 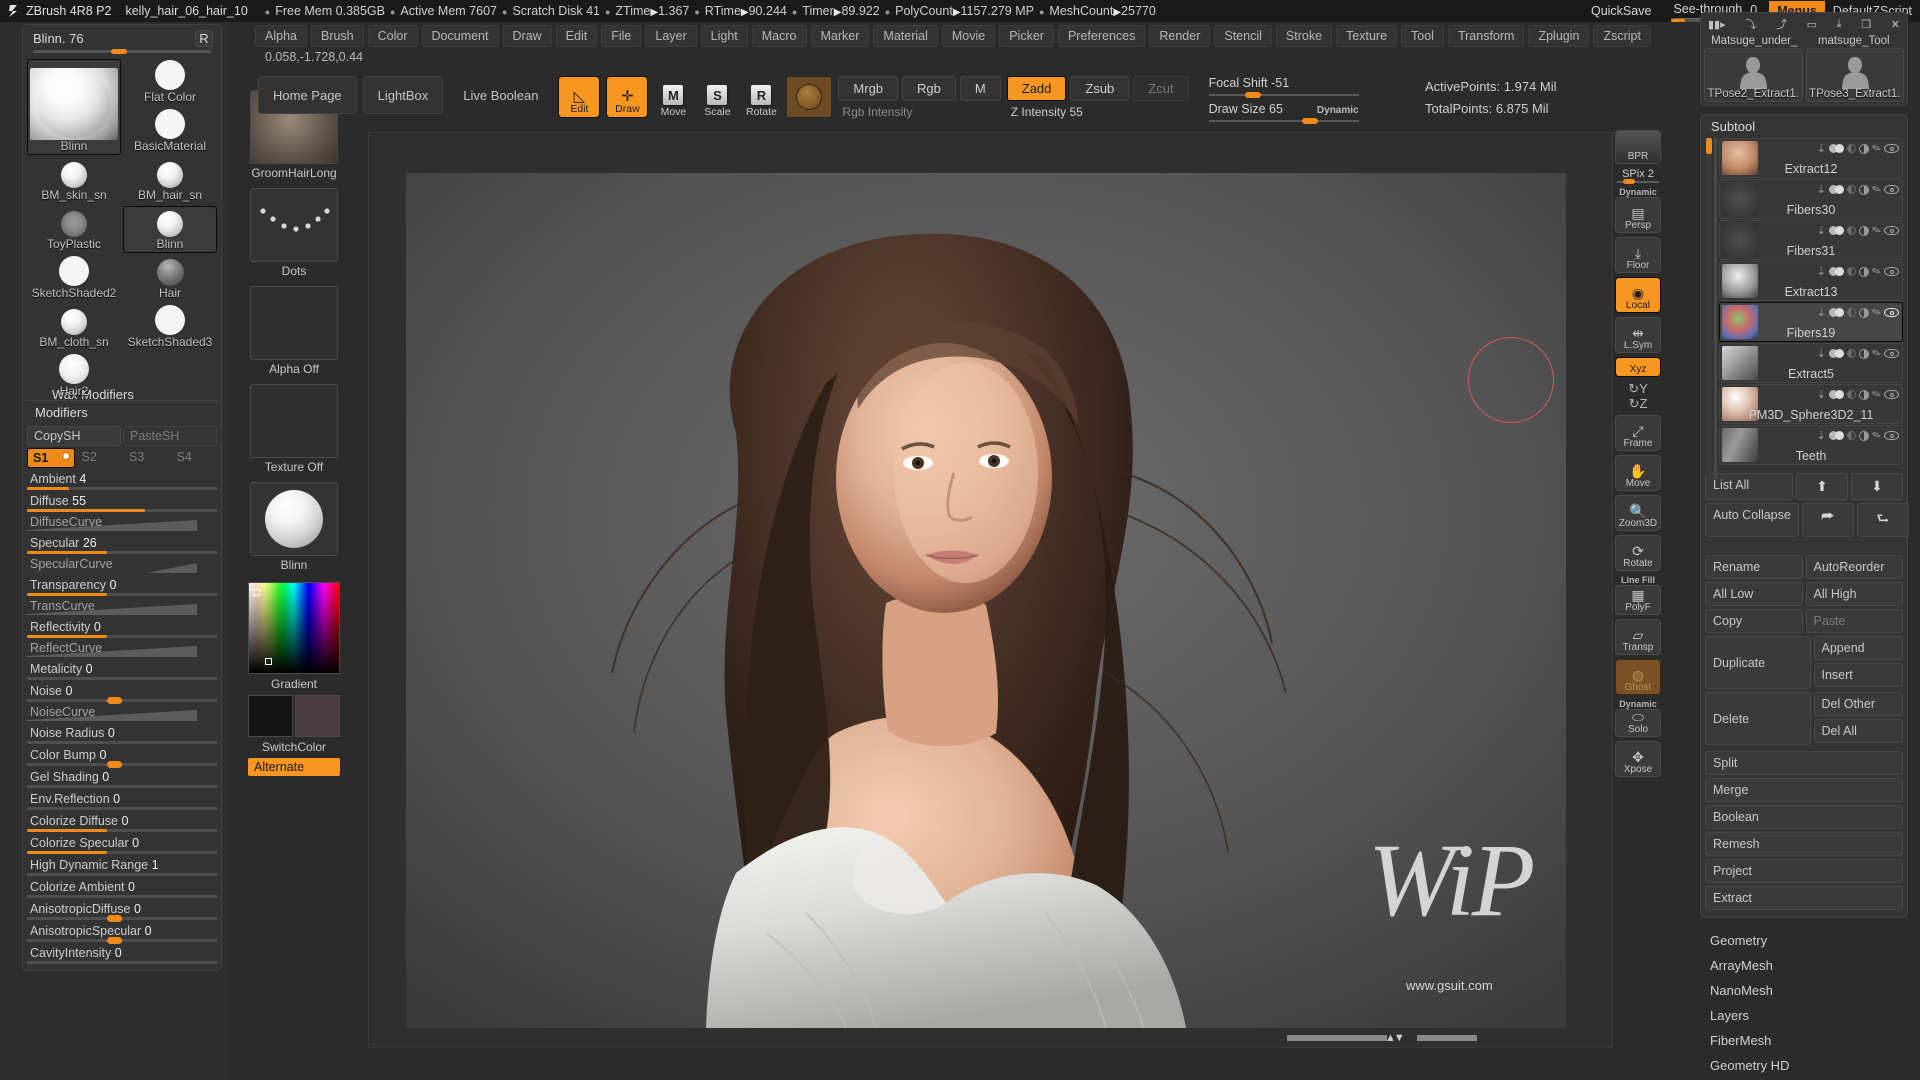 What do you see at coordinates (256, 592) in the screenshot?
I see `color-marker-fg` at bounding box center [256, 592].